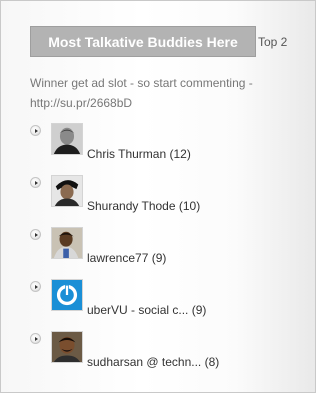  Describe the element at coordinates (118, 258) in the screenshot. I see `buddy-name: lawrence77` at that location.